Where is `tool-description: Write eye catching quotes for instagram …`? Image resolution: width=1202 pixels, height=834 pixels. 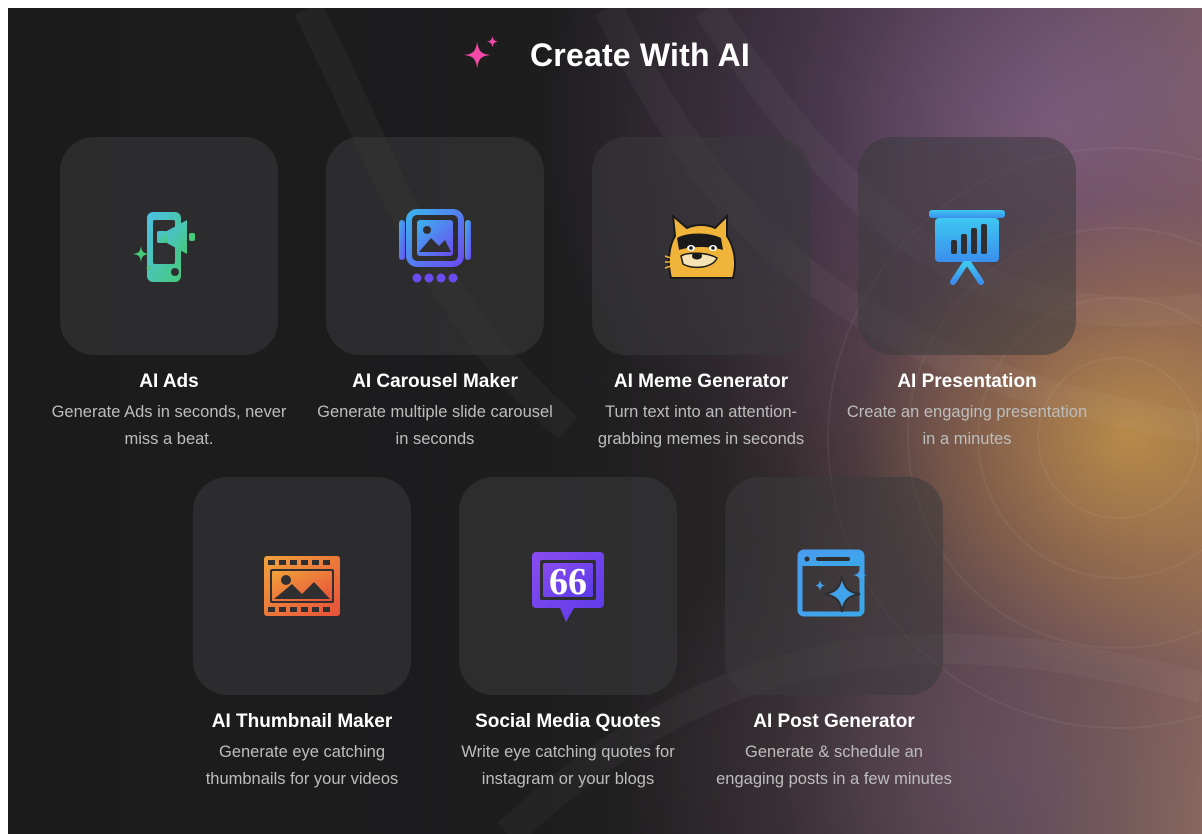 tool-description: Write eye catching quotes for instagram … is located at coordinates (568, 765).